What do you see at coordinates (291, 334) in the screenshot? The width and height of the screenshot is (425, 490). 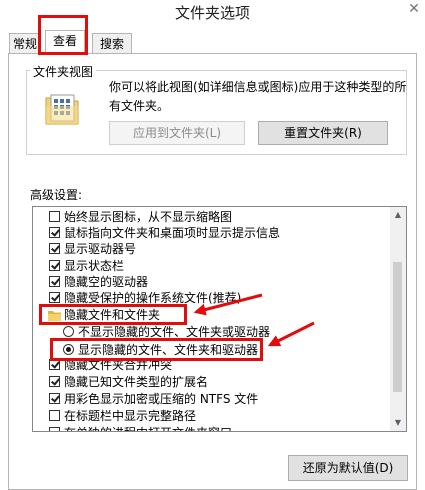 I see `arrow-to-show-hidden` at bounding box center [291, 334].